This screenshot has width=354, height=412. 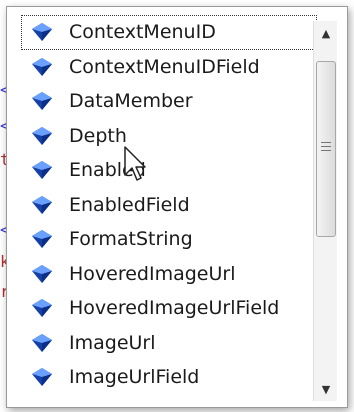 I want to click on list-item-label: DataMember, so click(x=131, y=101).